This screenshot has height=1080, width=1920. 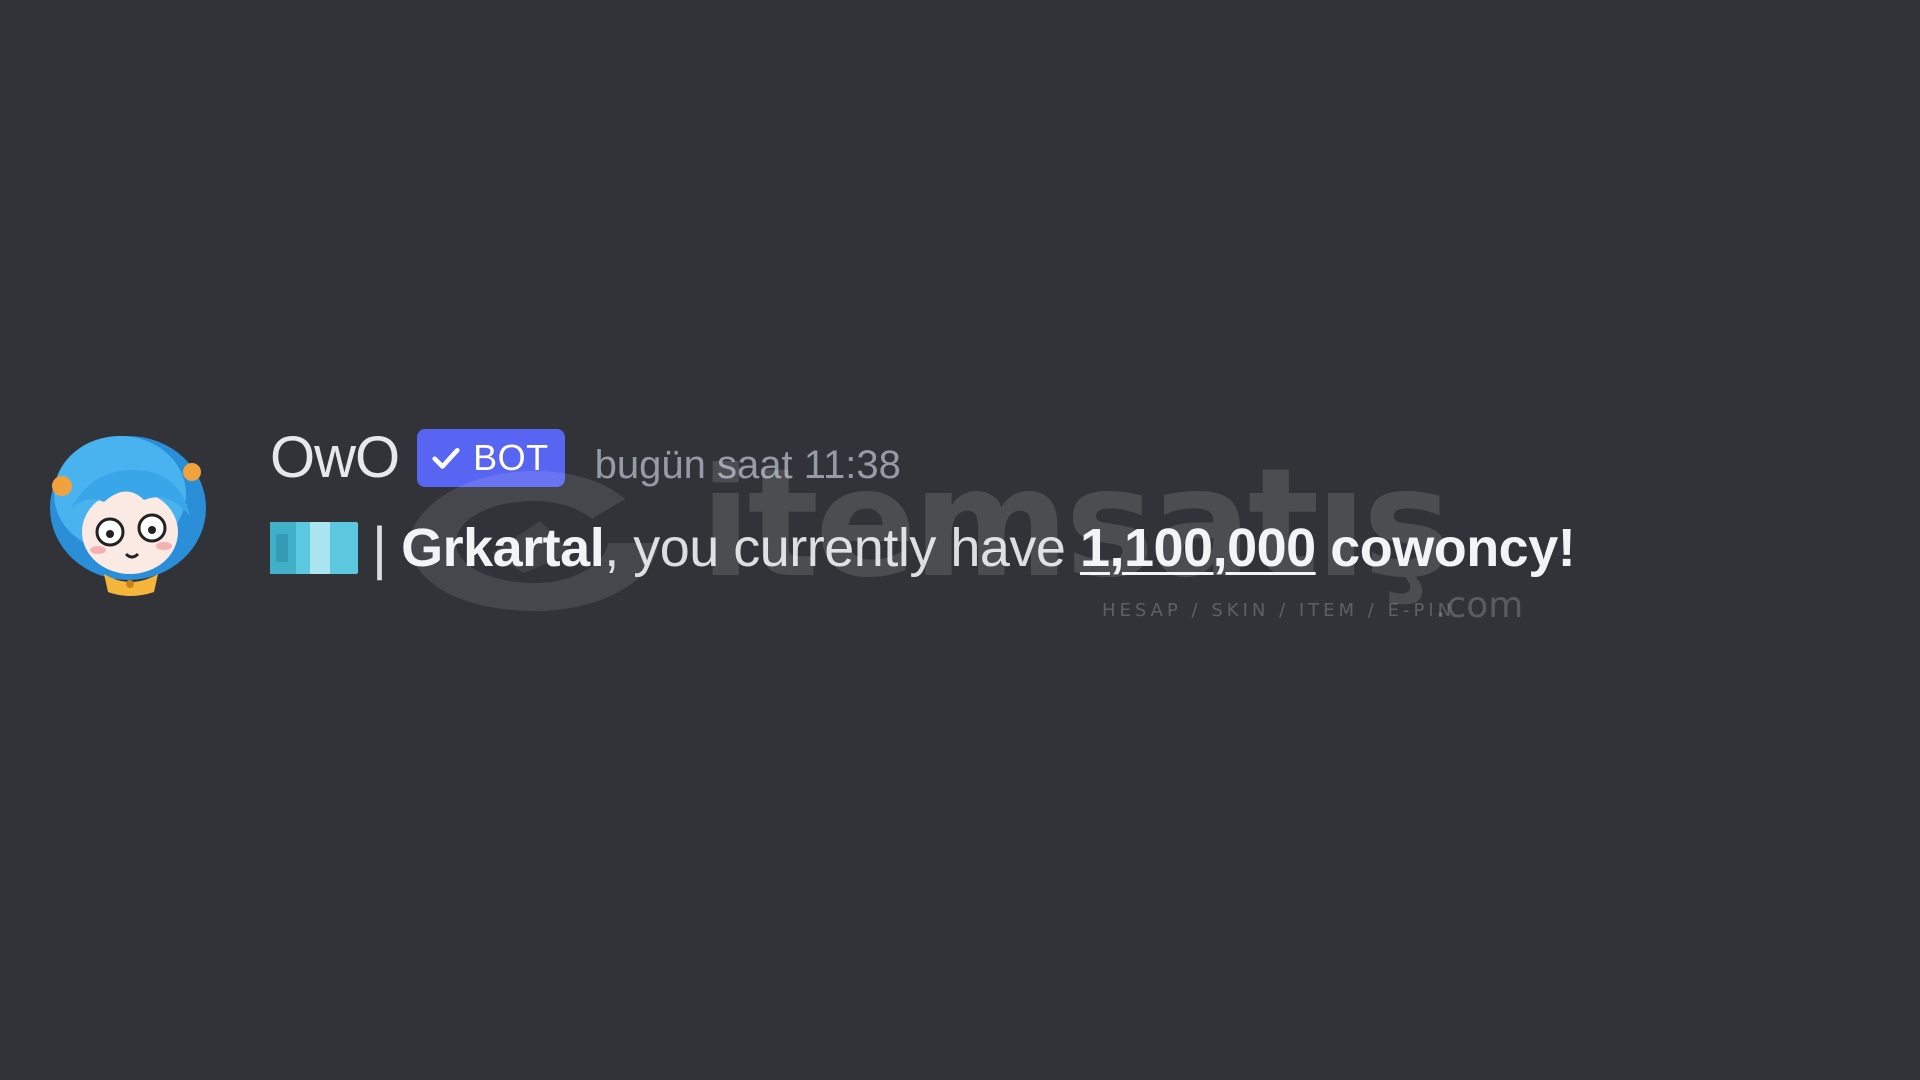 What do you see at coordinates (128, 516) in the screenshot?
I see `owo-avatar-icon` at bounding box center [128, 516].